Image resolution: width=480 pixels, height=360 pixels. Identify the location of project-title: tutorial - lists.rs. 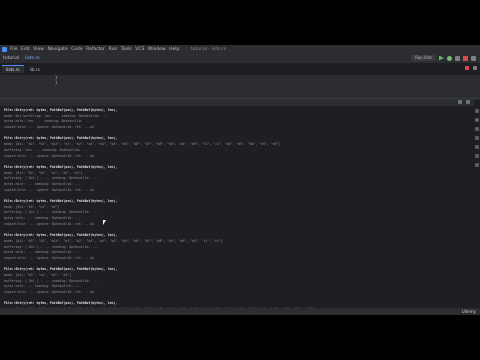
(208, 49).